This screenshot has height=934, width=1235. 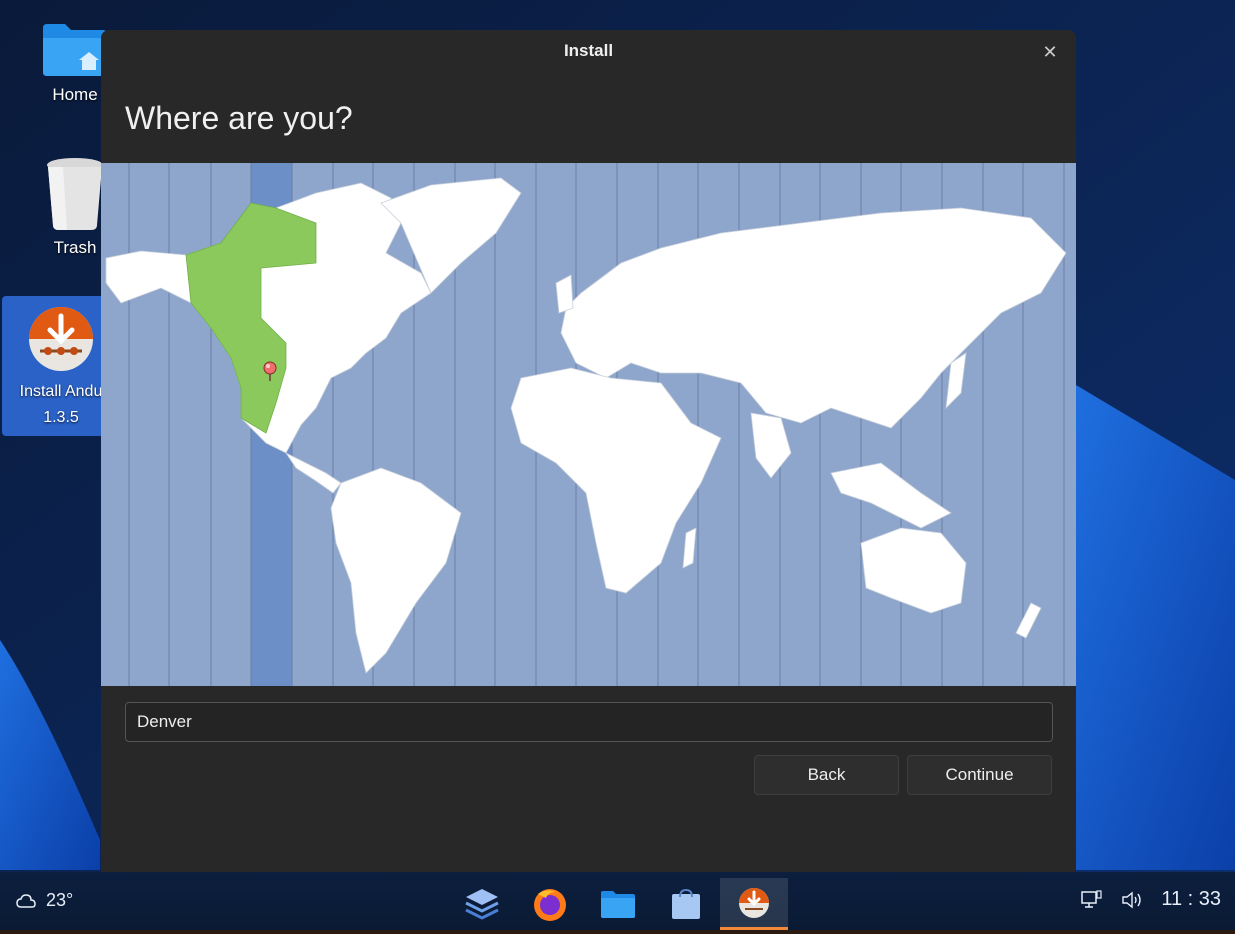 I want to click on taskbar-app-layers, so click(x=482, y=904).